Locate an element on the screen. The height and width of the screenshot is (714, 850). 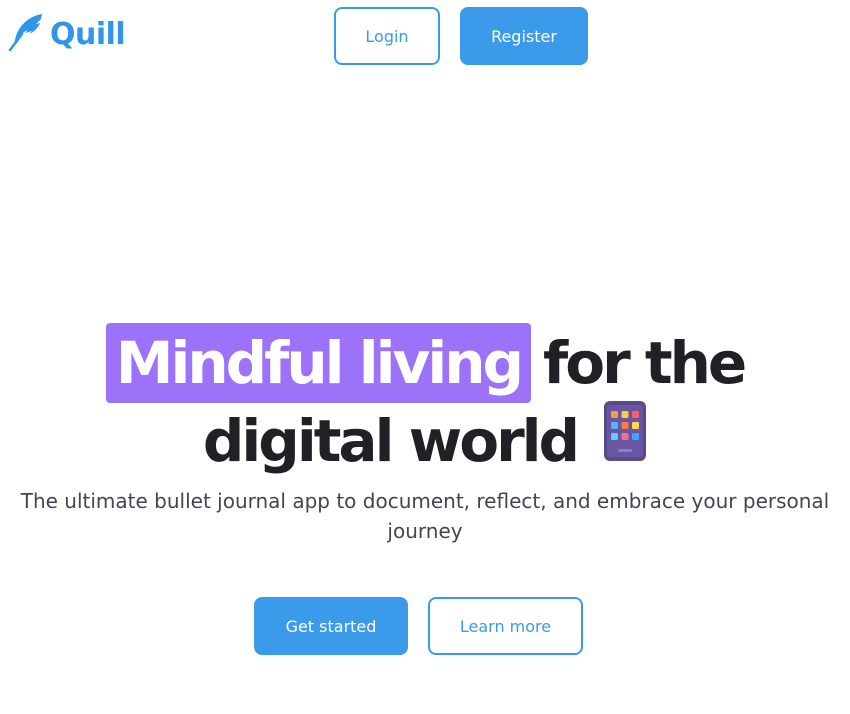
hero-headline-line-2: digital world is located at coordinates (425, 438).